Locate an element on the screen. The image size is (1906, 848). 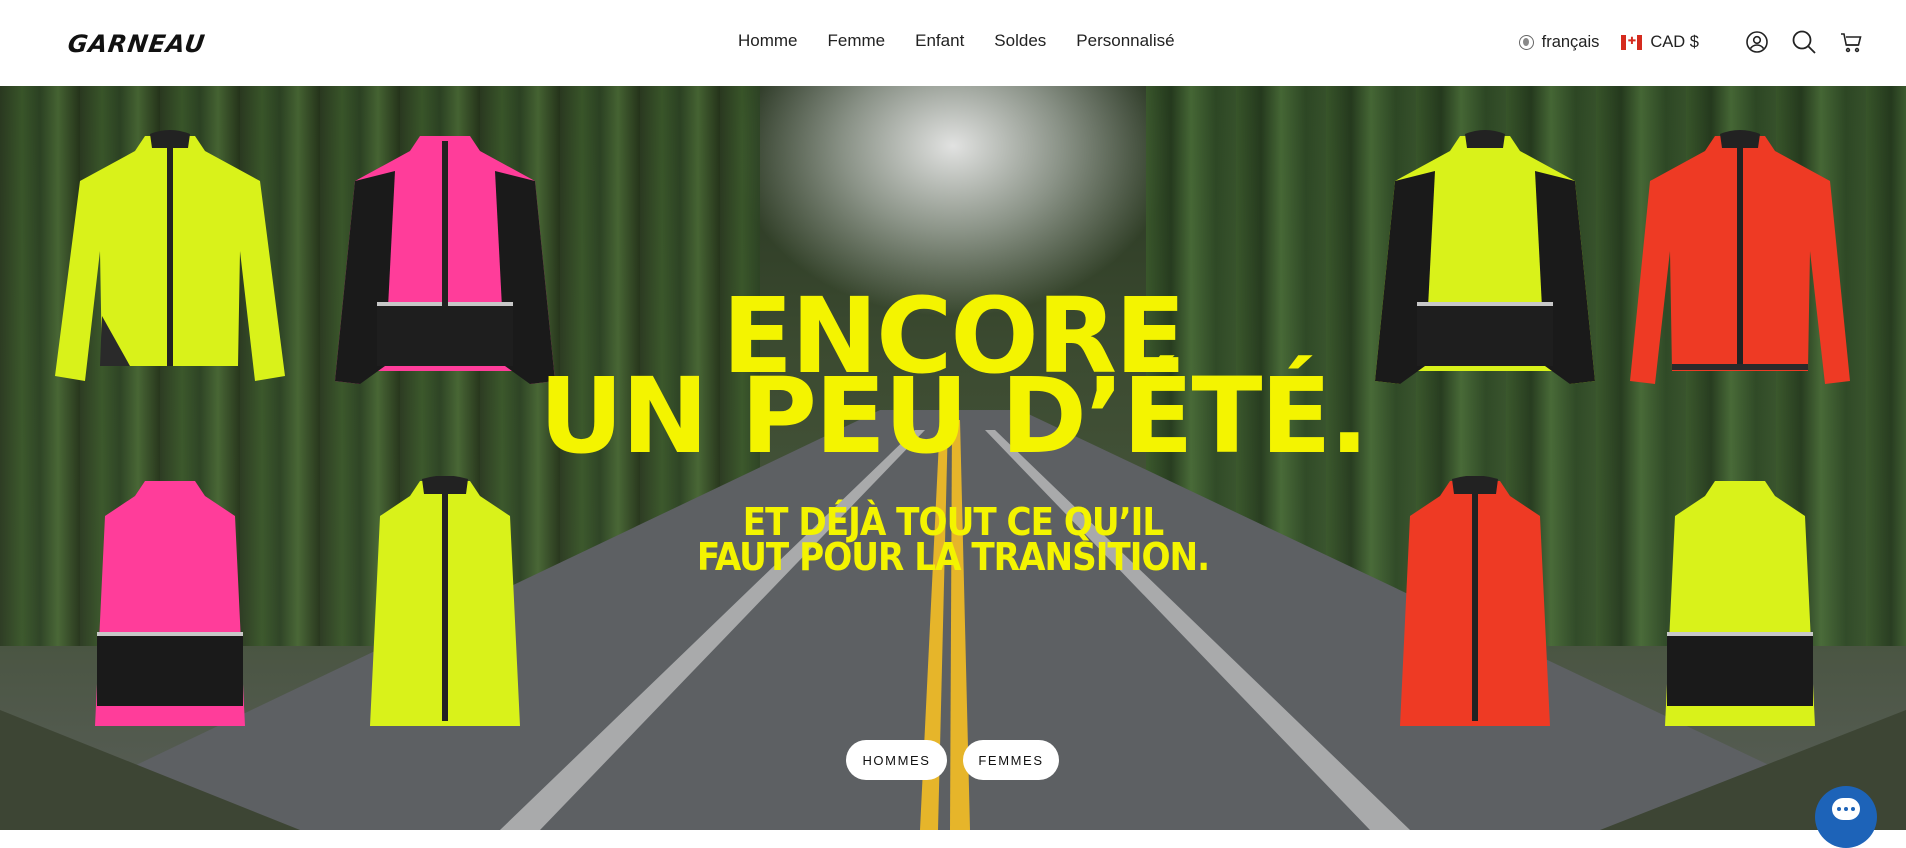
nav-item-personnalise: Personnalisé is located at coordinates (1125, 41).